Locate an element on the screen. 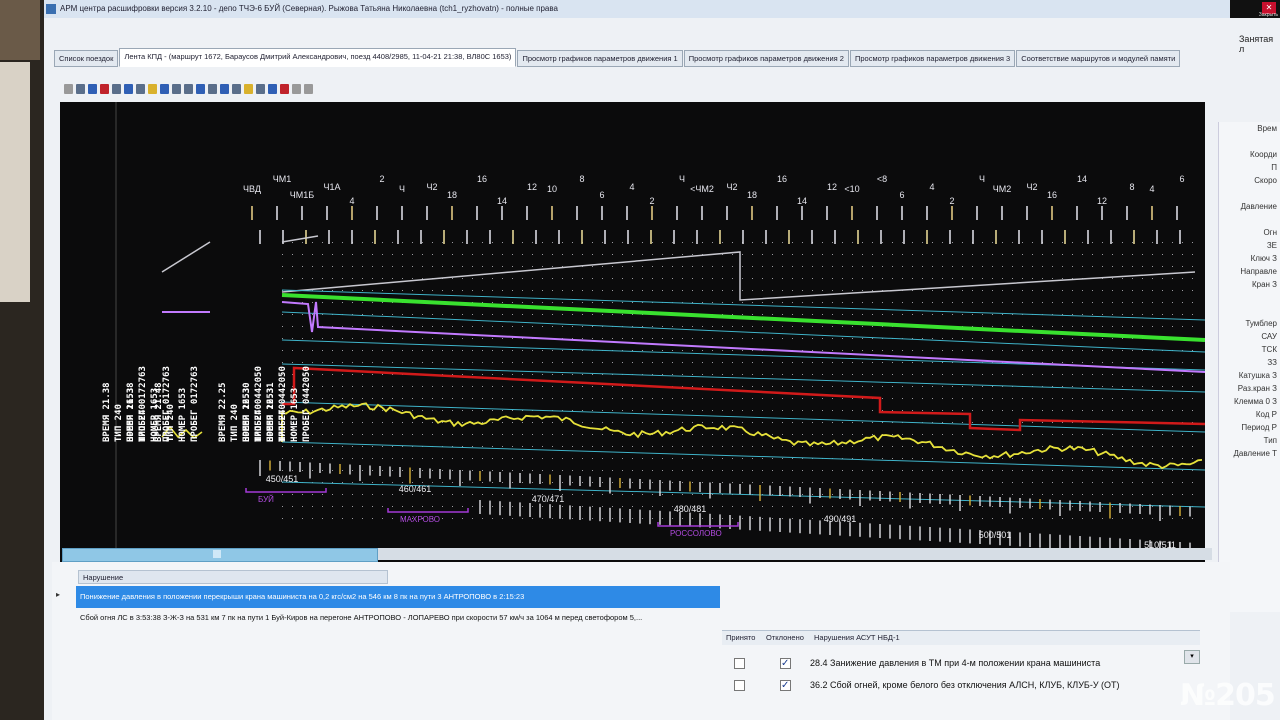 This screenshot has width=1280, height=720. zoom-in-icon is located at coordinates (164, 88).